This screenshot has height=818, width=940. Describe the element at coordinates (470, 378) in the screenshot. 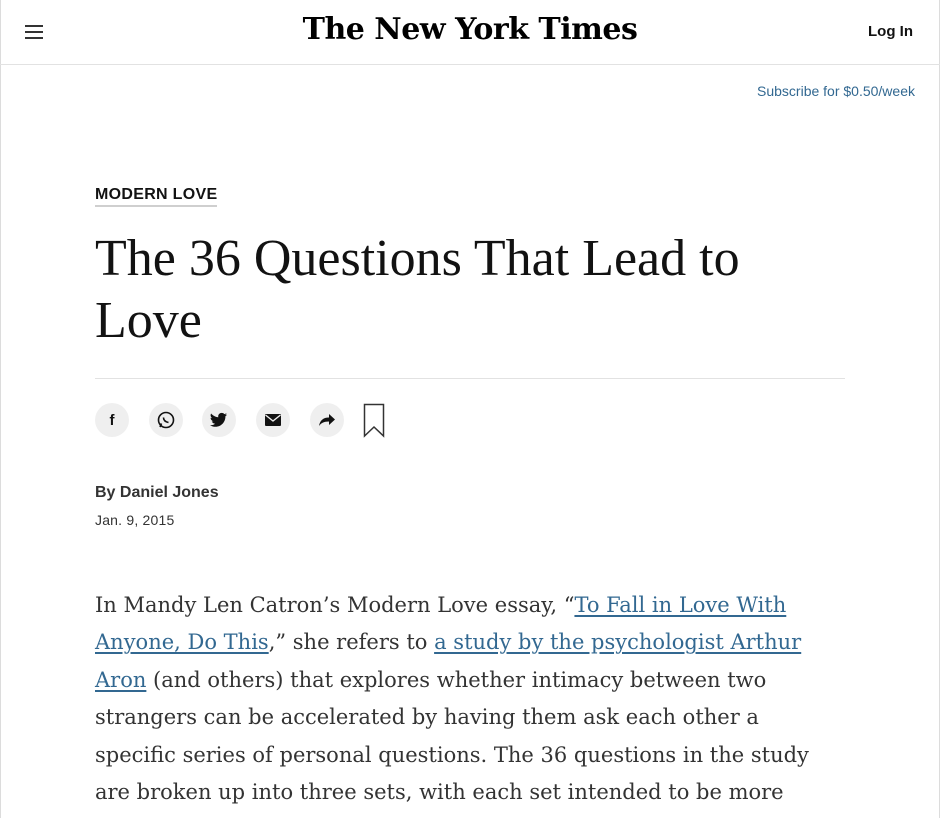

I see `headline-divider` at that location.